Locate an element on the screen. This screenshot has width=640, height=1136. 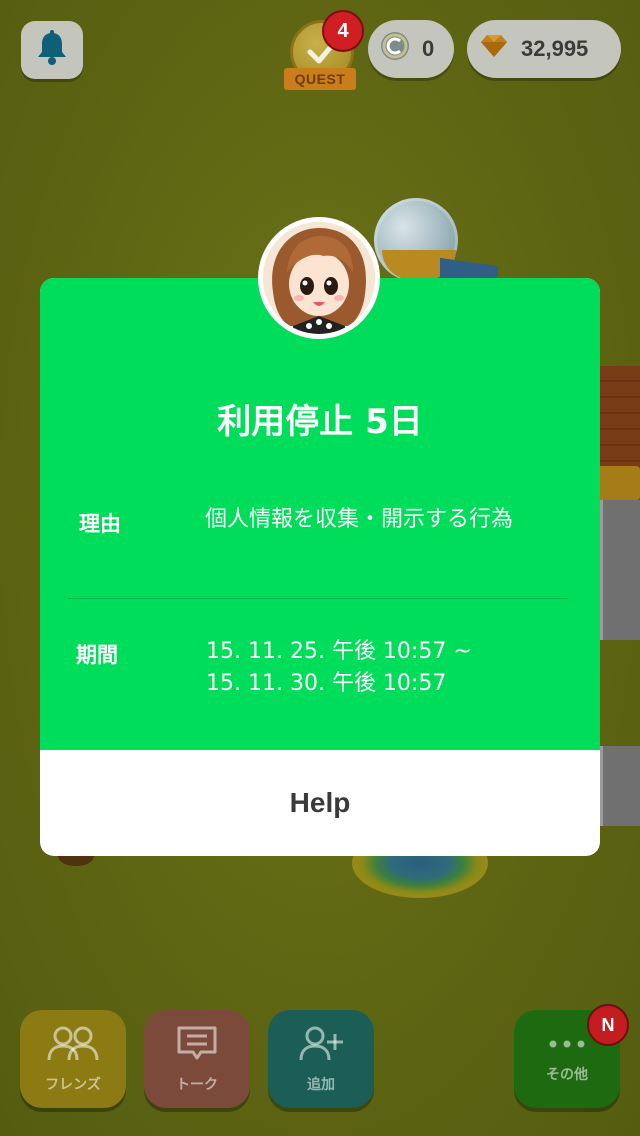
nav-add-label: 追加 is located at coordinates (321, 1085).